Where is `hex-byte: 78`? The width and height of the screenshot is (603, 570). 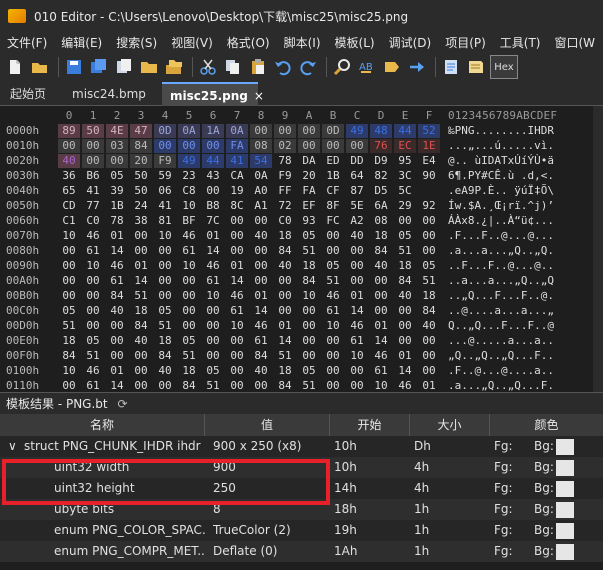 hex-byte: 78 is located at coordinates (117, 221).